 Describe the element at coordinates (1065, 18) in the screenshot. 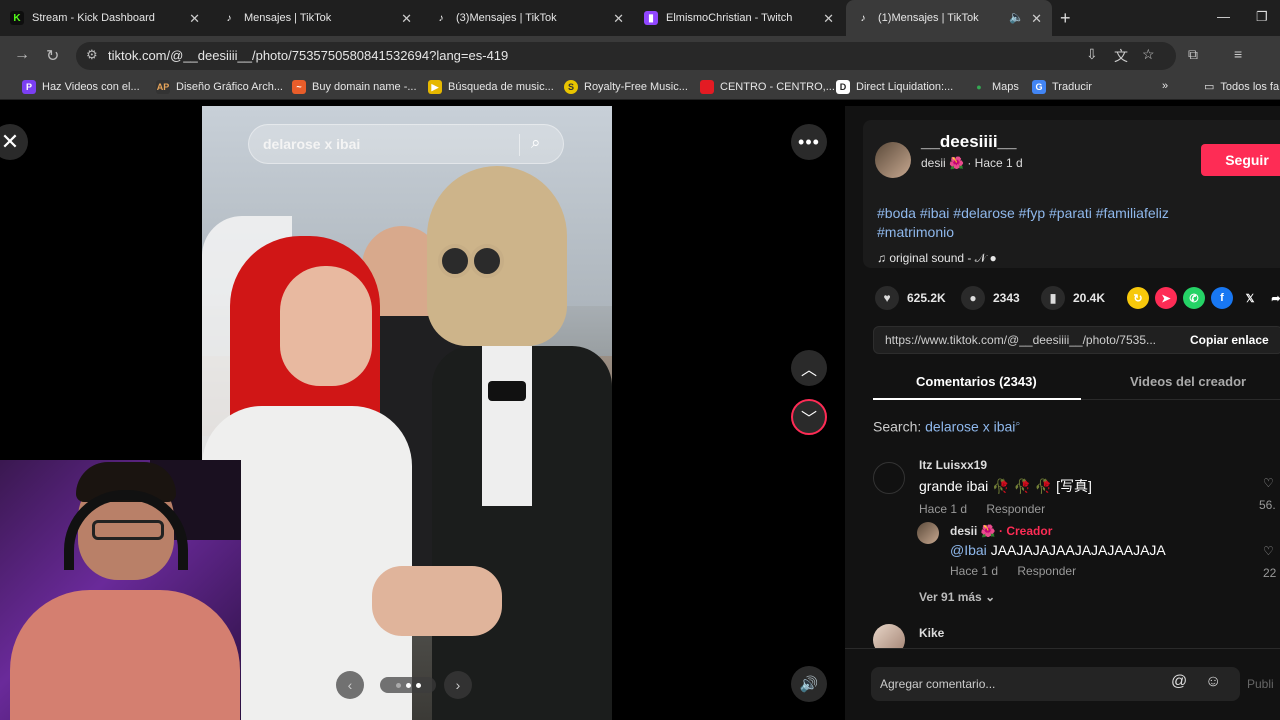

I see `new-tab-button: +` at that location.